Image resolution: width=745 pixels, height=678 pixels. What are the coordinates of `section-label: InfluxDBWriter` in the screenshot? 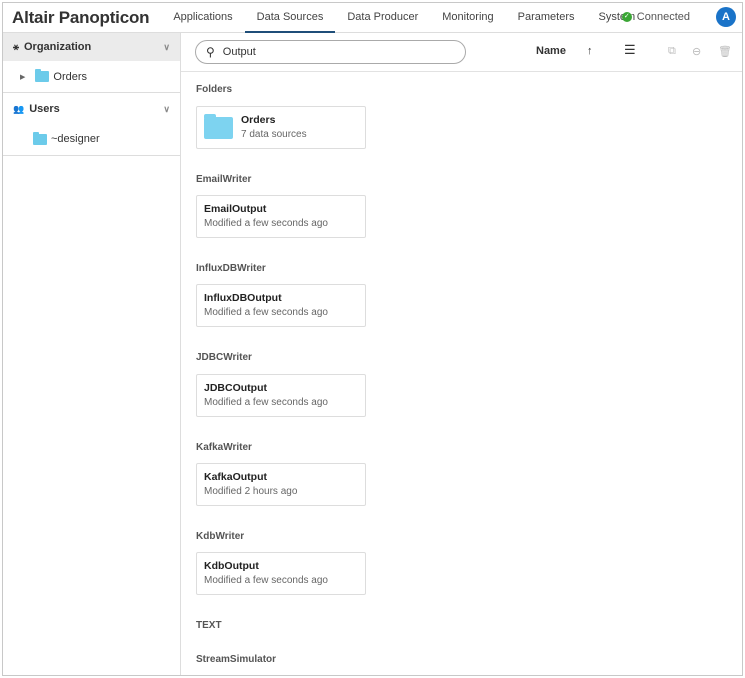 It's located at (231, 268).